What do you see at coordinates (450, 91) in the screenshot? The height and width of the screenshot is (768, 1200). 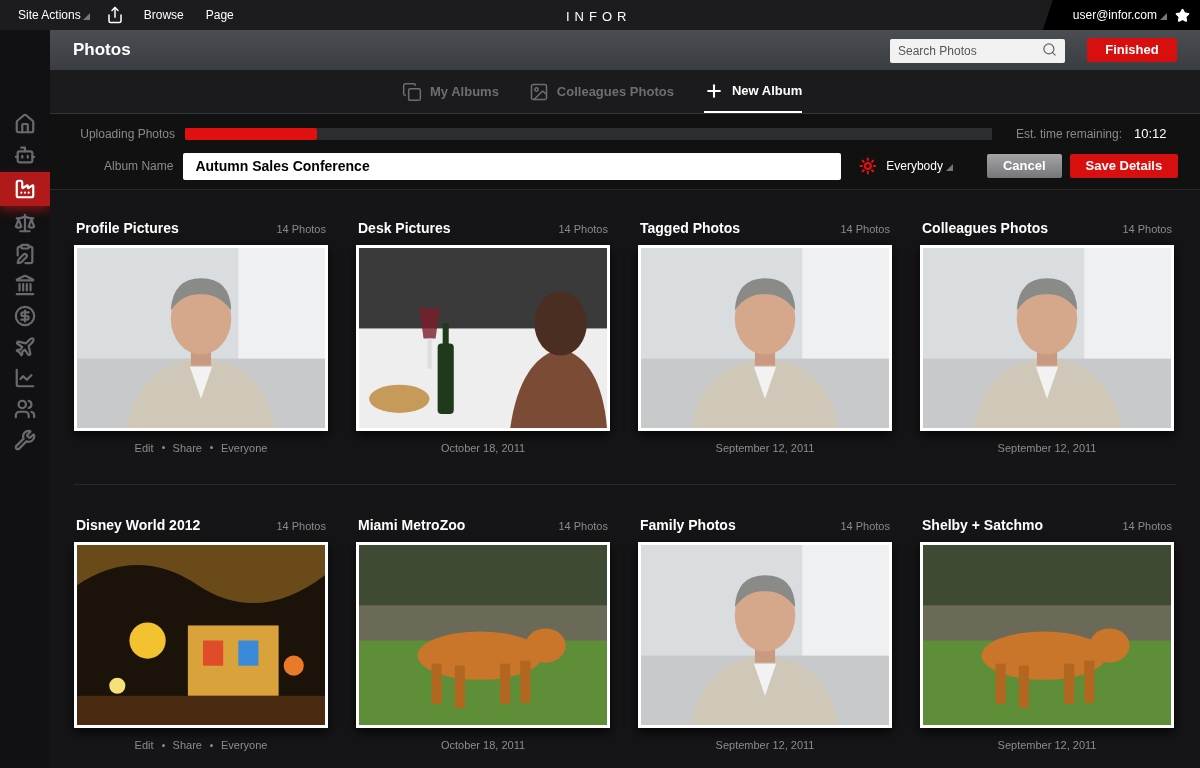 I see `tab: My Albums` at bounding box center [450, 91].